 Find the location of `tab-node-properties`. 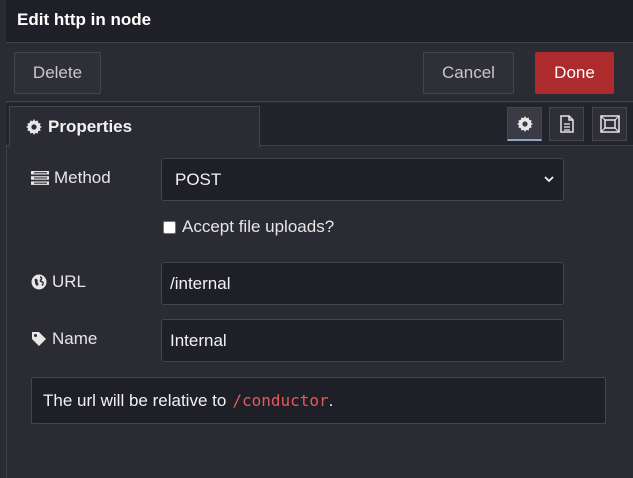

tab-node-properties is located at coordinates (524, 124).